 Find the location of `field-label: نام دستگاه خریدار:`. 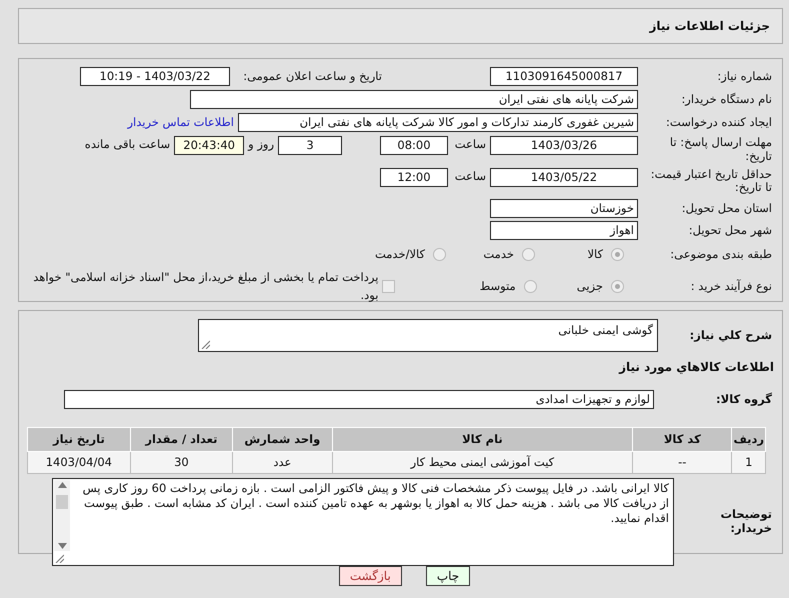

field-label: نام دستگاه خریدار: is located at coordinates (726, 99).